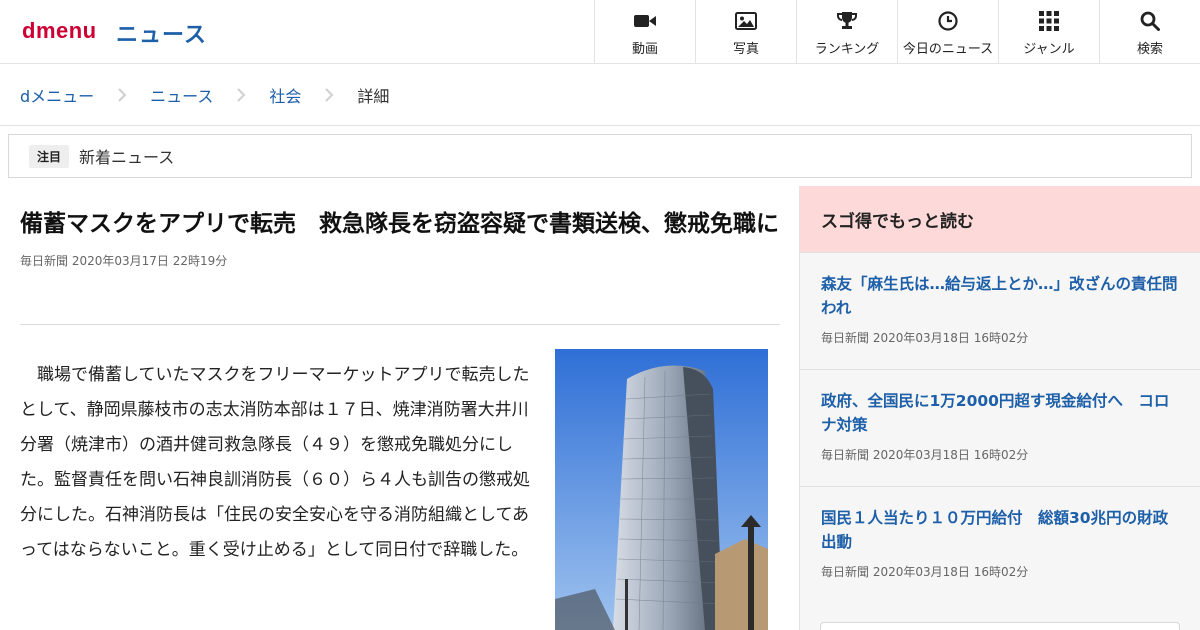 This screenshot has height=630, width=1200. I want to click on dmenu-logo: dmenu, so click(59, 31).